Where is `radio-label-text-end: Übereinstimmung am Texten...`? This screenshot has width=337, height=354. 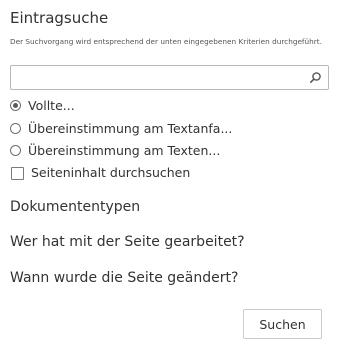
radio-label-text-end: Übereinstimmung am Texten... is located at coordinates (124, 150).